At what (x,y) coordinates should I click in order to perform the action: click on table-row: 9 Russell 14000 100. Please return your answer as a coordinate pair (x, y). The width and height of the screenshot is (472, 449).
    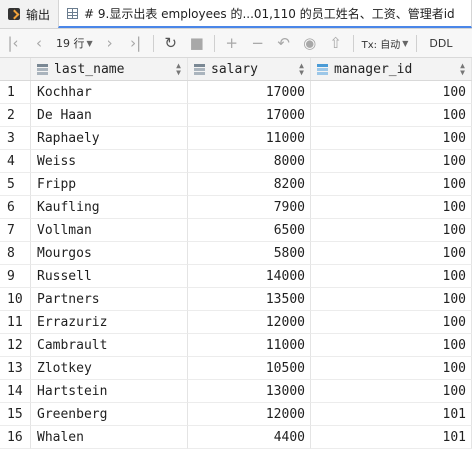
    Looking at the image, I should click on (236, 276).